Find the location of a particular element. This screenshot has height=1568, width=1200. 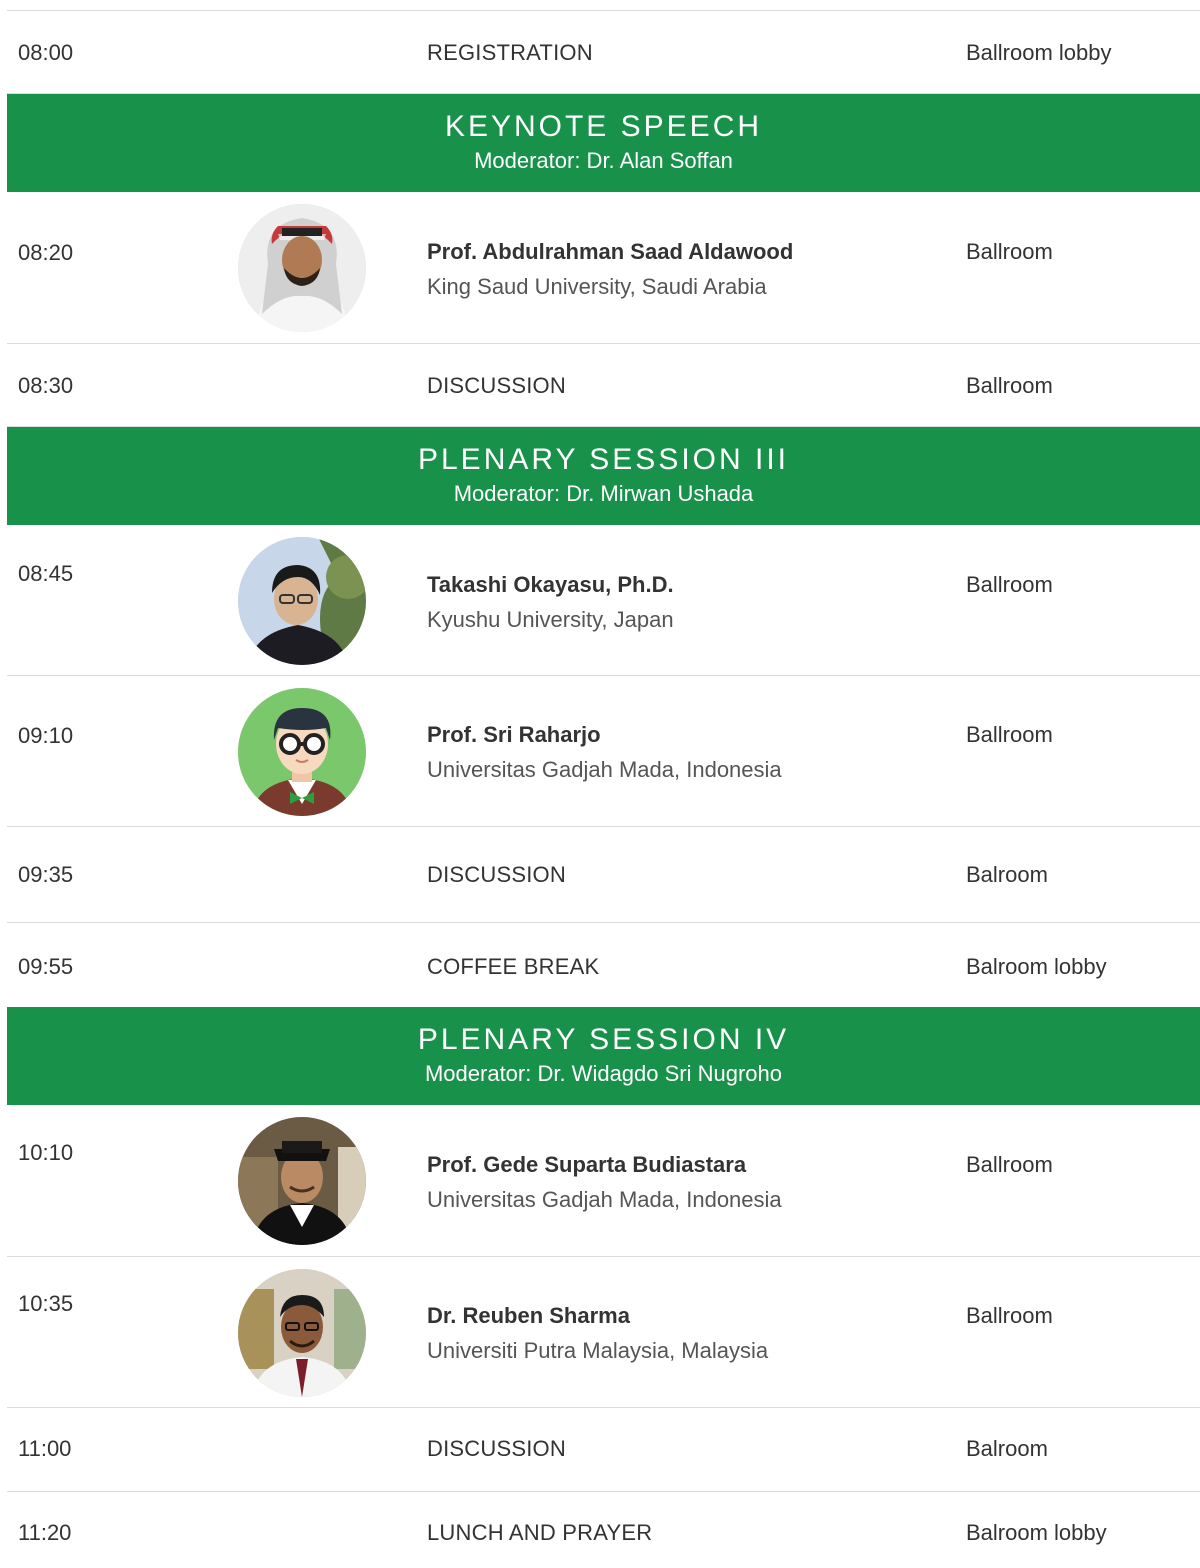

row-title: REGISTRATION is located at coordinates (510, 52).